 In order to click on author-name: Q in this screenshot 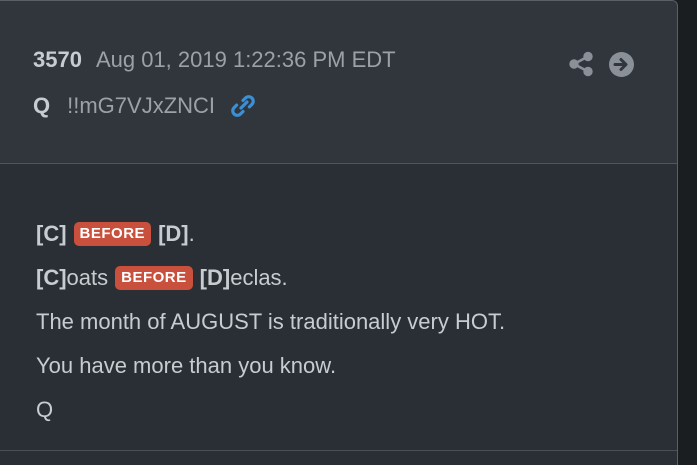, I will do `click(42, 105)`.